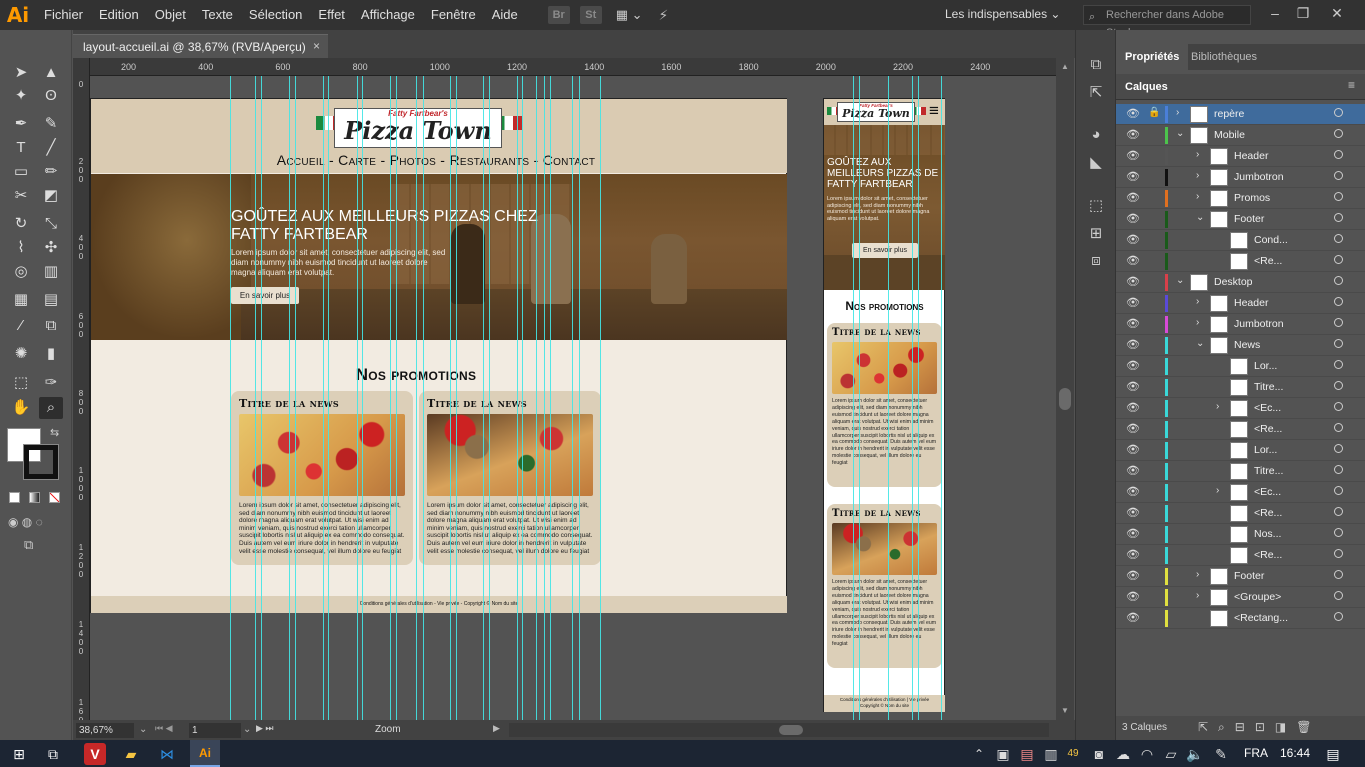 The width and height of the screenshot is (1365, 767). Describe the element at coordinates (1275, 14) in the screenshot. I see `minimize-button: –` at that location.